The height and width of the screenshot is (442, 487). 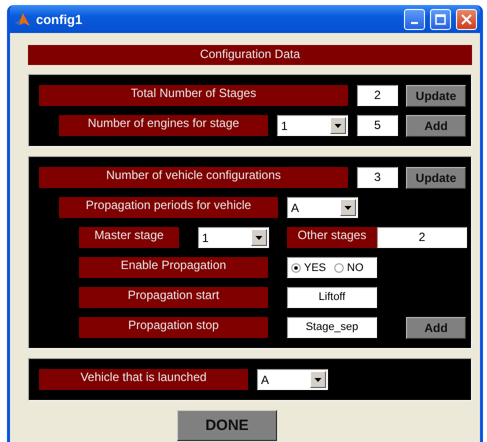 I want to click on maximize-button, so click(x=440, y=19).